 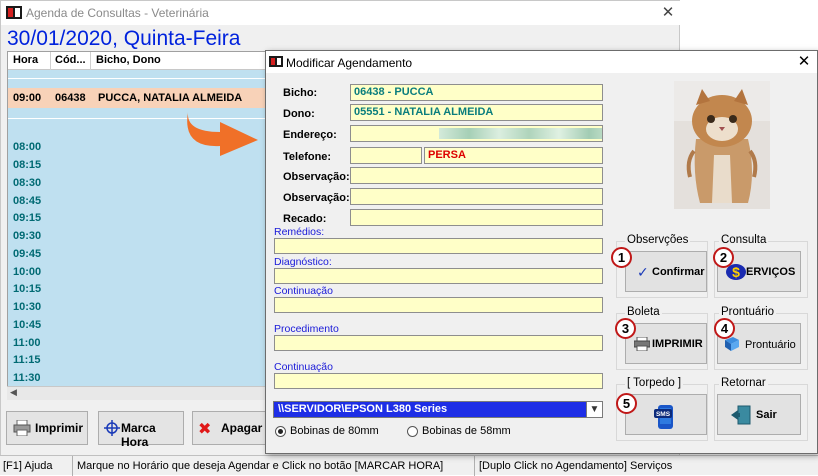 I want to click on sms-label: SMS, so click(x=663, y=414).